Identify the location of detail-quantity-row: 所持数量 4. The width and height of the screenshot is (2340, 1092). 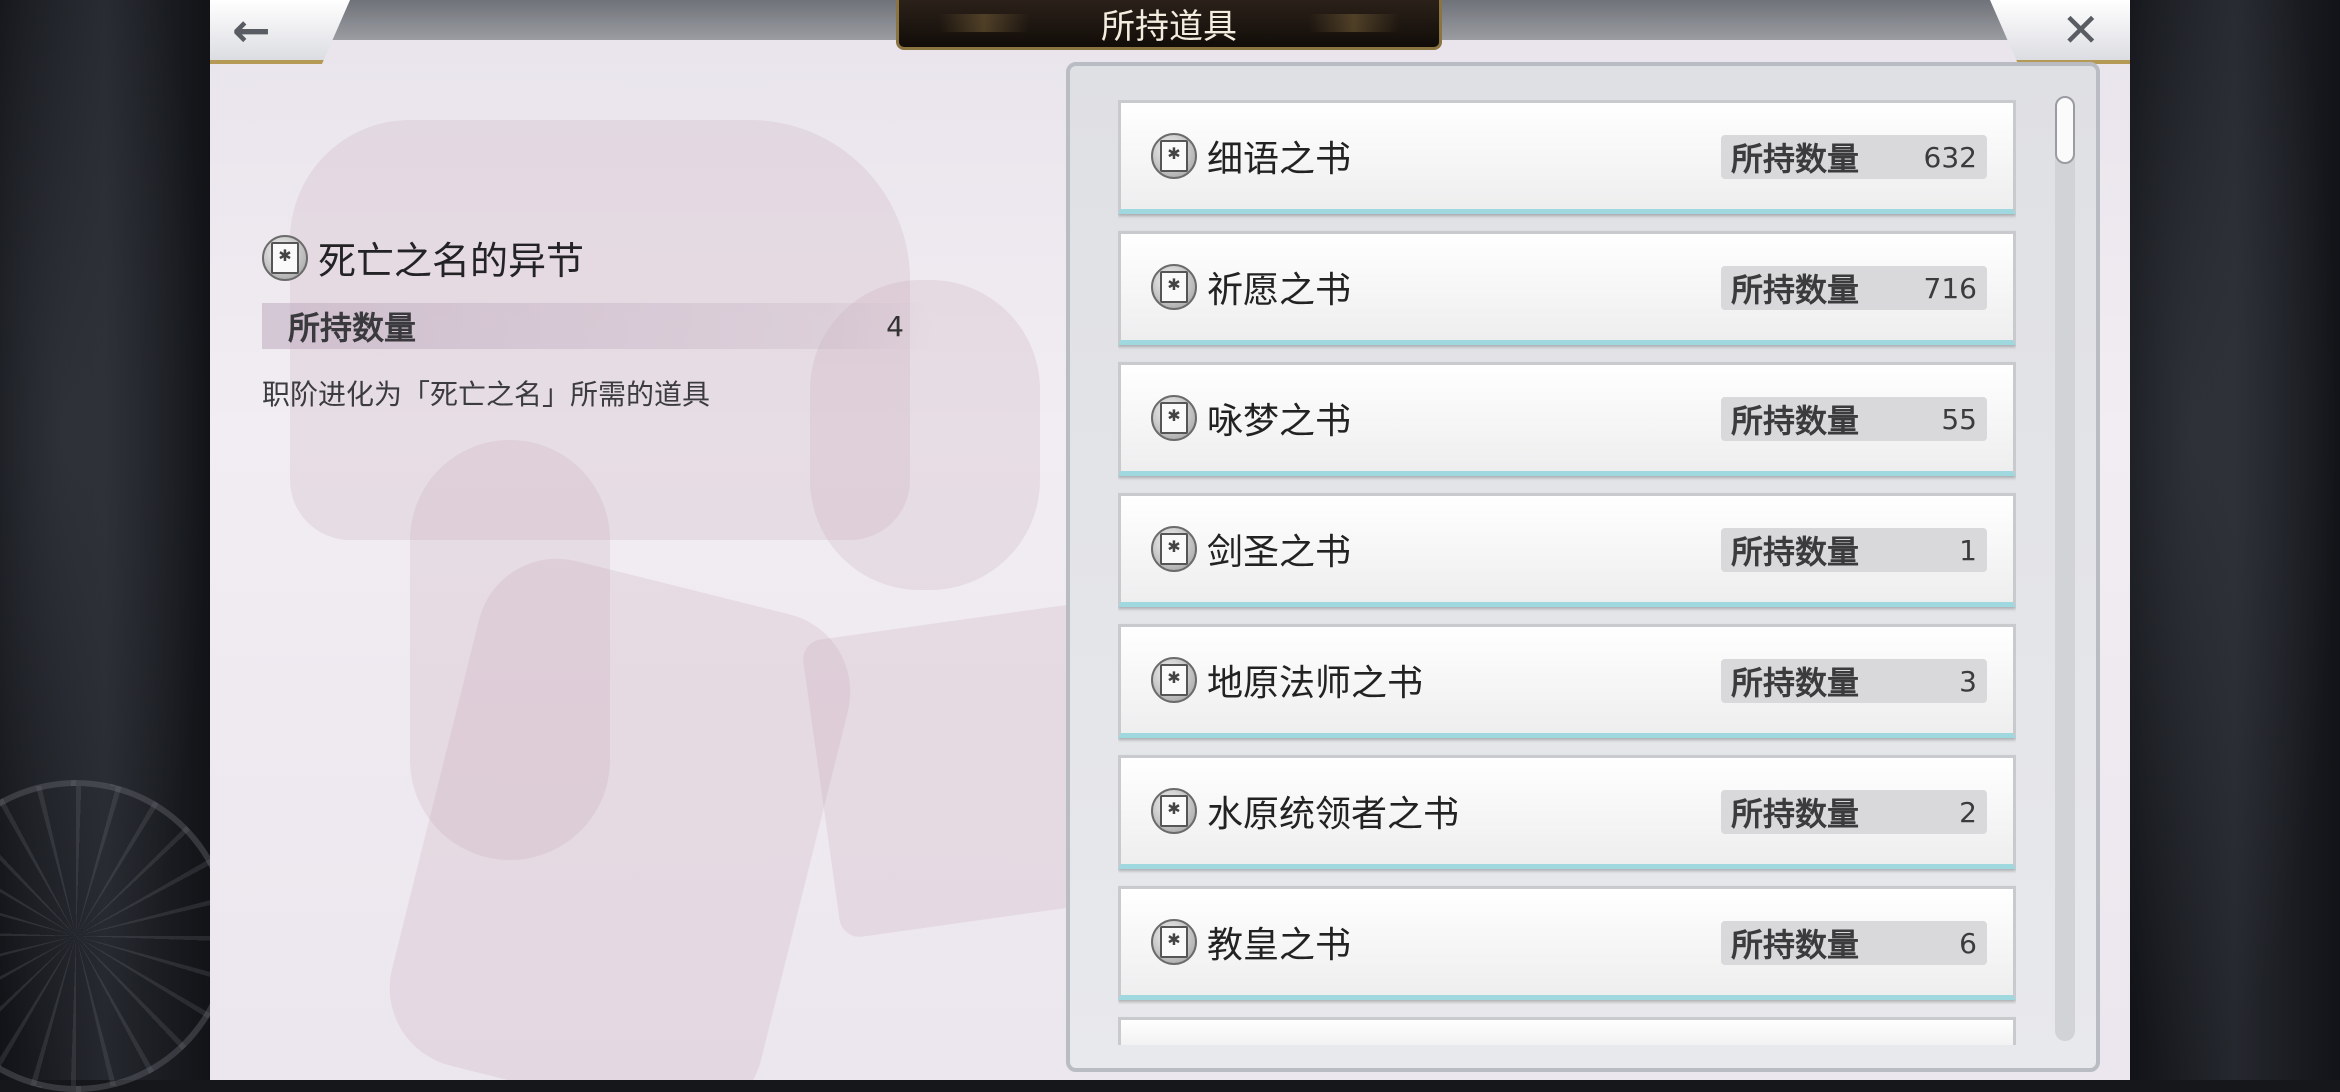
(597, 326).